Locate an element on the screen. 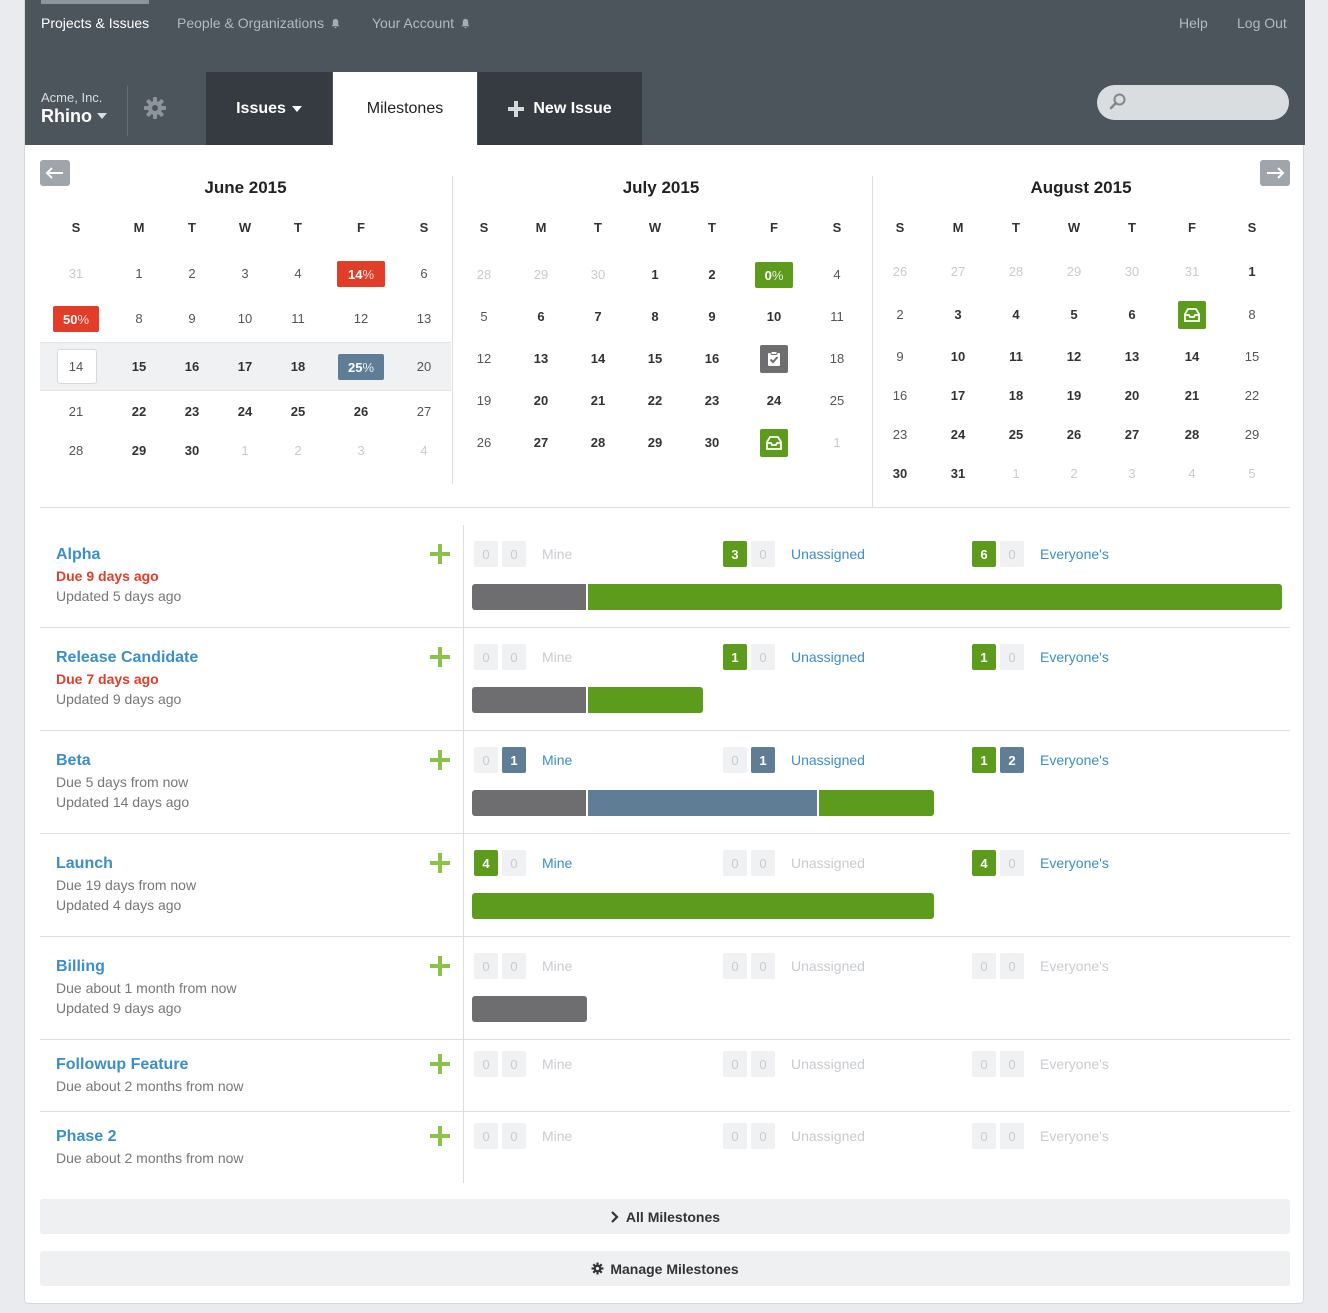 The image size is (1328, 1313). calendar-day: 21 is located at coordinates (1192, 395).